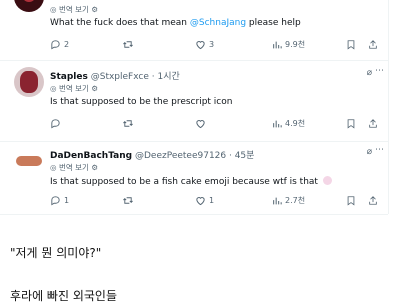 The width and height of the screenshot is (400, 304). Describe the element at coordinates (288, 44) in the screenshot. I see `views-button: 9.9천` at that location.